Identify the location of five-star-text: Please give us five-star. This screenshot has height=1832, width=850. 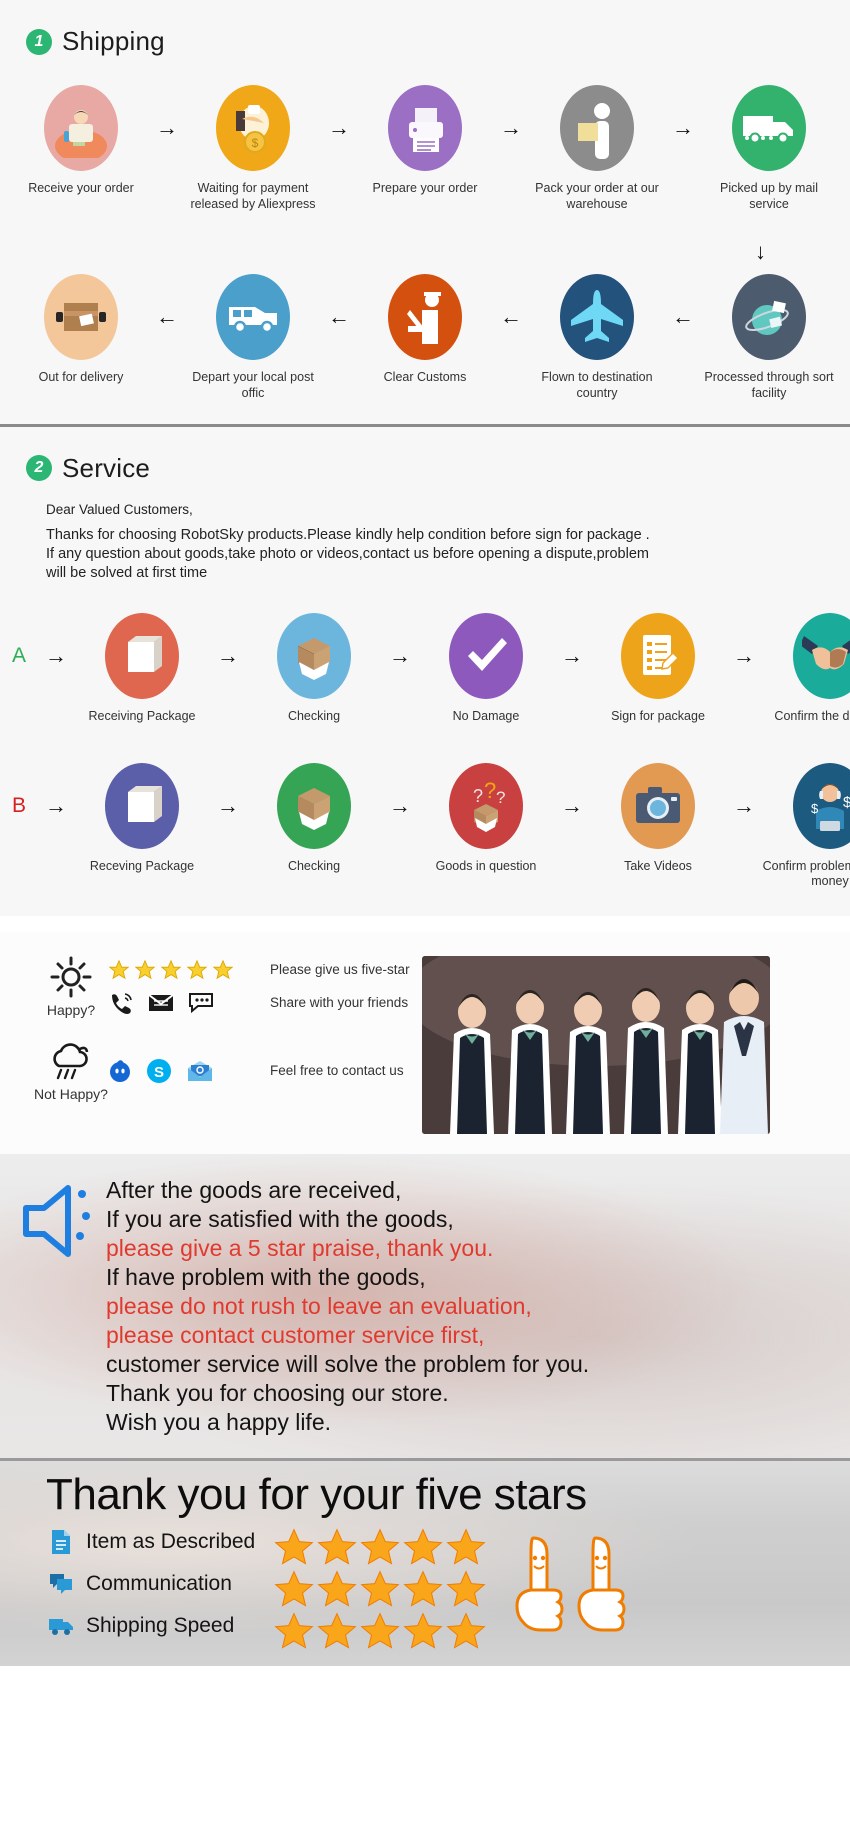
(340, 970).